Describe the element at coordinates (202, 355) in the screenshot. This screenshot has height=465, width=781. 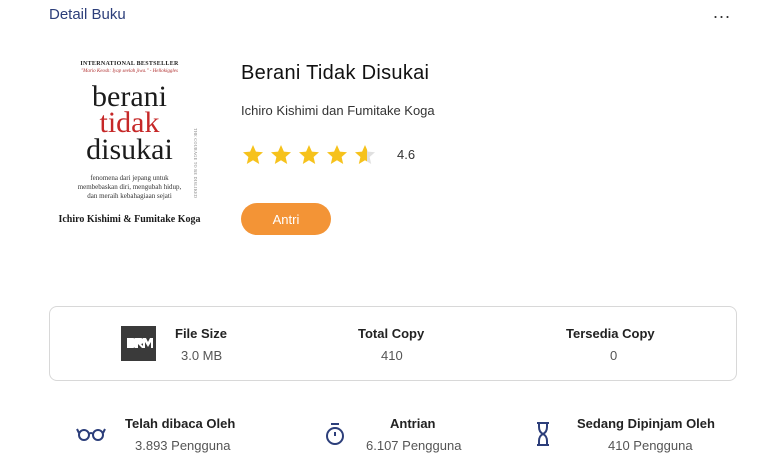
I see `file-size-value: 3.0 MB` at that location.